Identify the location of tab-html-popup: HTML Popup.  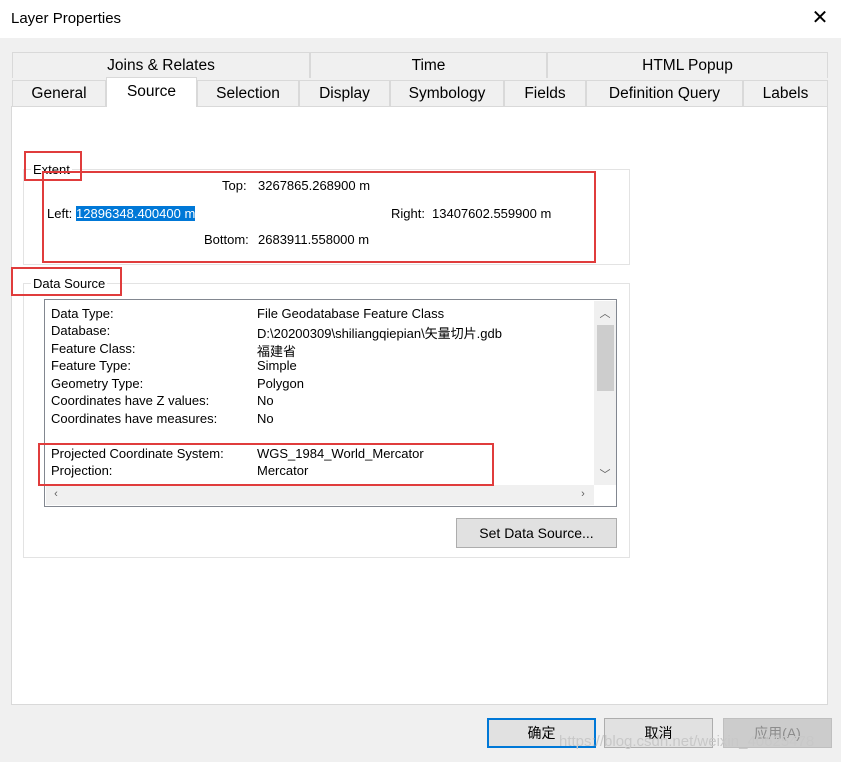
(687, 65).